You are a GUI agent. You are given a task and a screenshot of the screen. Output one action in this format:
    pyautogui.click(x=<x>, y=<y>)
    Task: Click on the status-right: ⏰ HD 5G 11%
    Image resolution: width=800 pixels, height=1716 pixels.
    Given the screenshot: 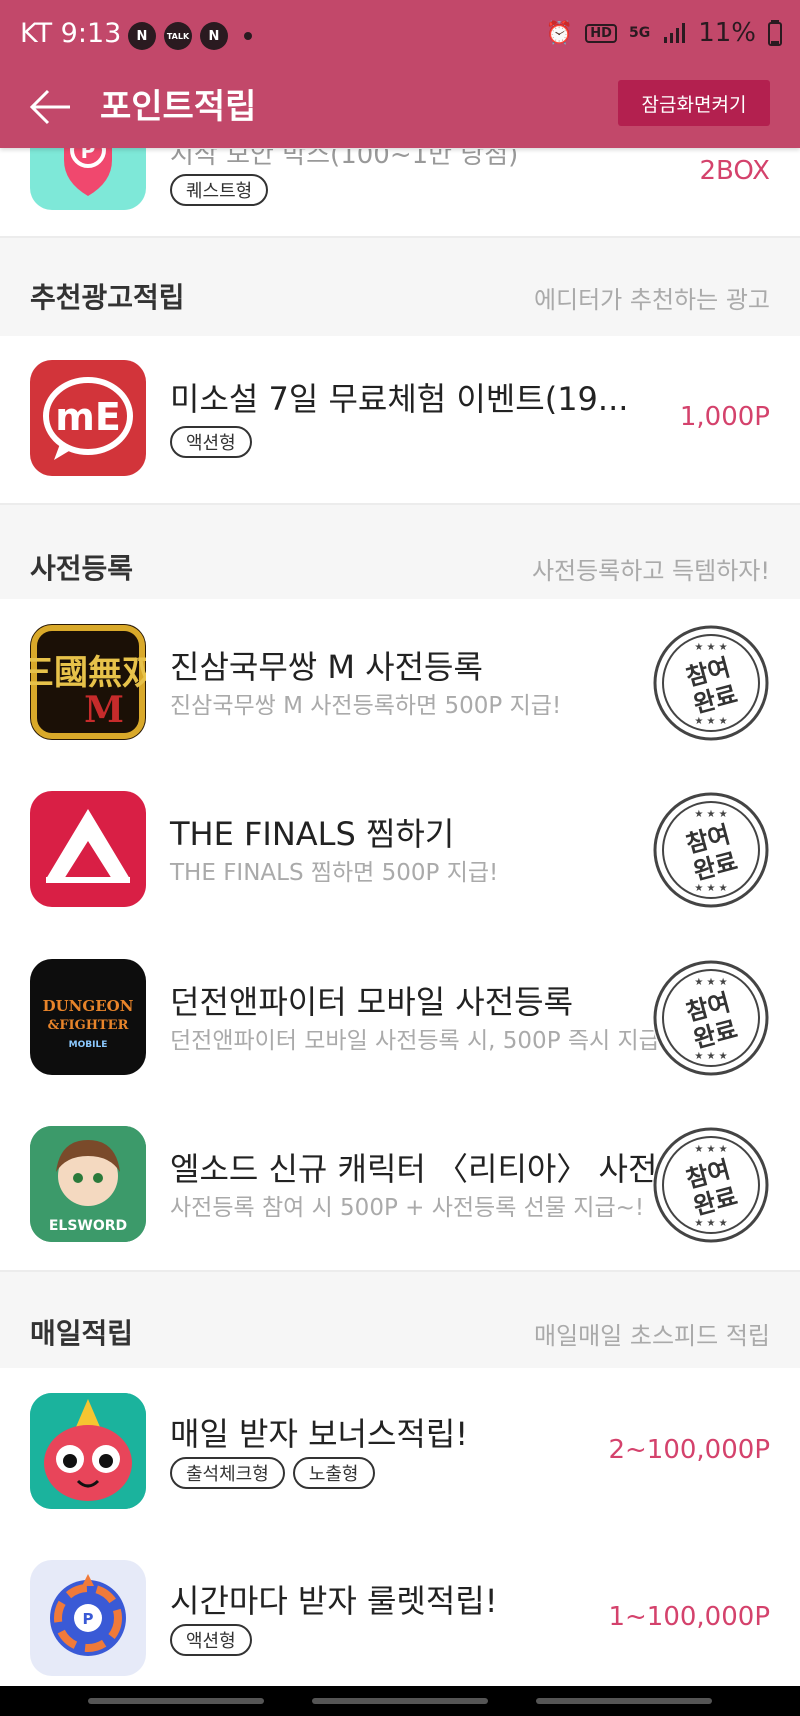 What is the action you would take?
    pyautogui.click(x=664, y=33)
    